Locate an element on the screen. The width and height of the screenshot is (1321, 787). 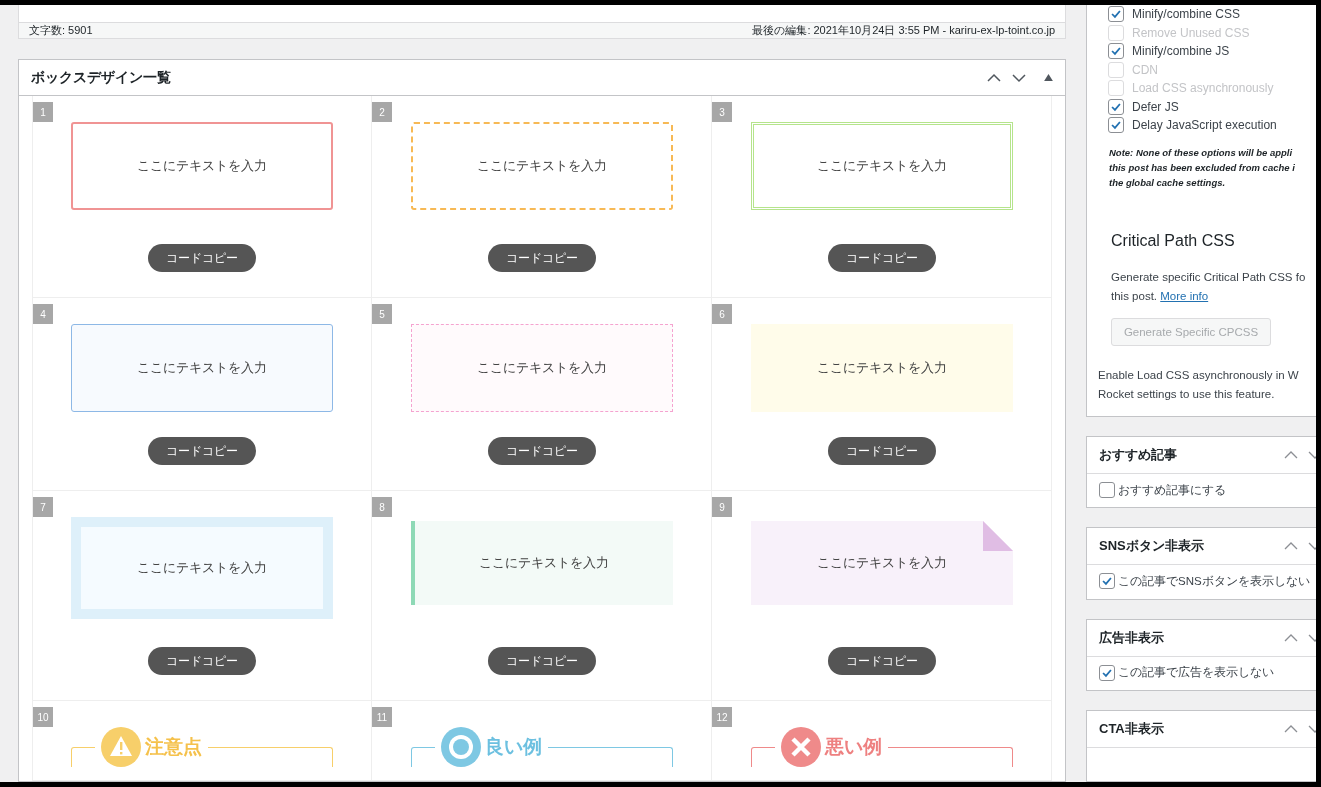
option-label: Defer JS is located at coordinates (1155, 106).